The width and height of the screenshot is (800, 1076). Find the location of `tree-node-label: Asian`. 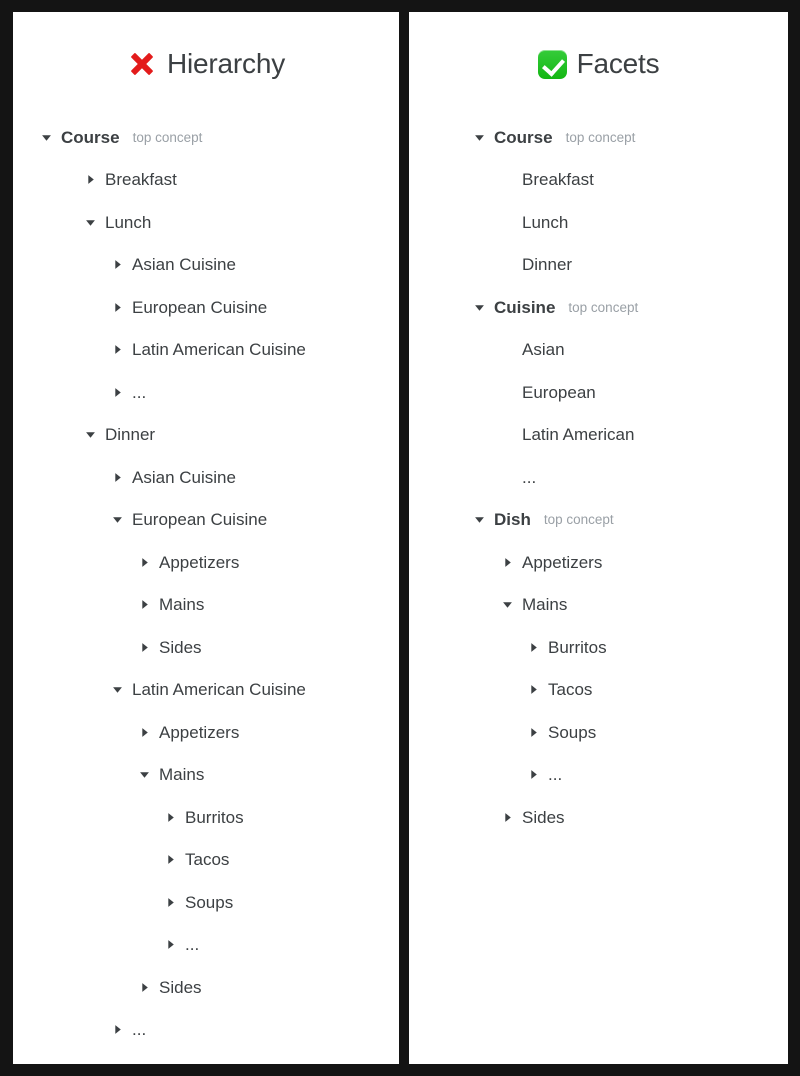

tree-node-label: Asian is located at coordinates (543, 350).